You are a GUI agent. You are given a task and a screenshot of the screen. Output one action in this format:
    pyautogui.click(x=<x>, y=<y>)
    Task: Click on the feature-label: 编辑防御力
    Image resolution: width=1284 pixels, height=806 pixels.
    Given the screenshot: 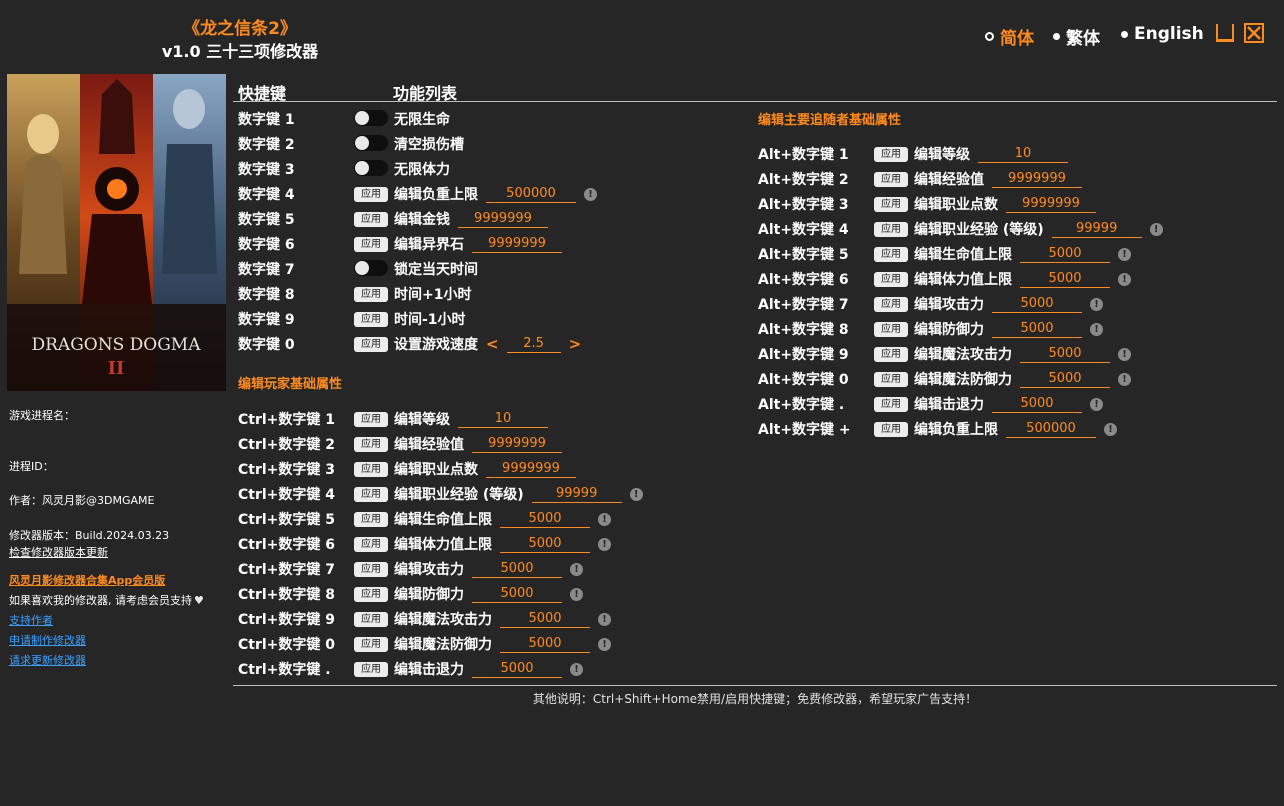 What is the action you would take?
    pyautogui.click(x=429, y=595)
    